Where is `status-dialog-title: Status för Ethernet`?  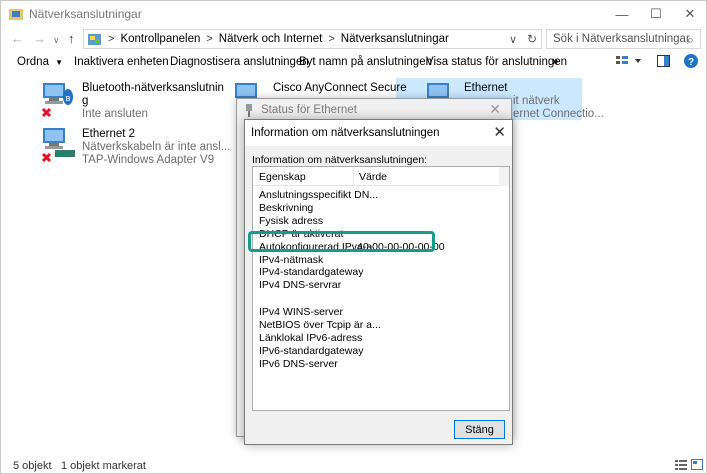 status-dialog-title: Status för Ethernet is located at coordinates (309, 110).